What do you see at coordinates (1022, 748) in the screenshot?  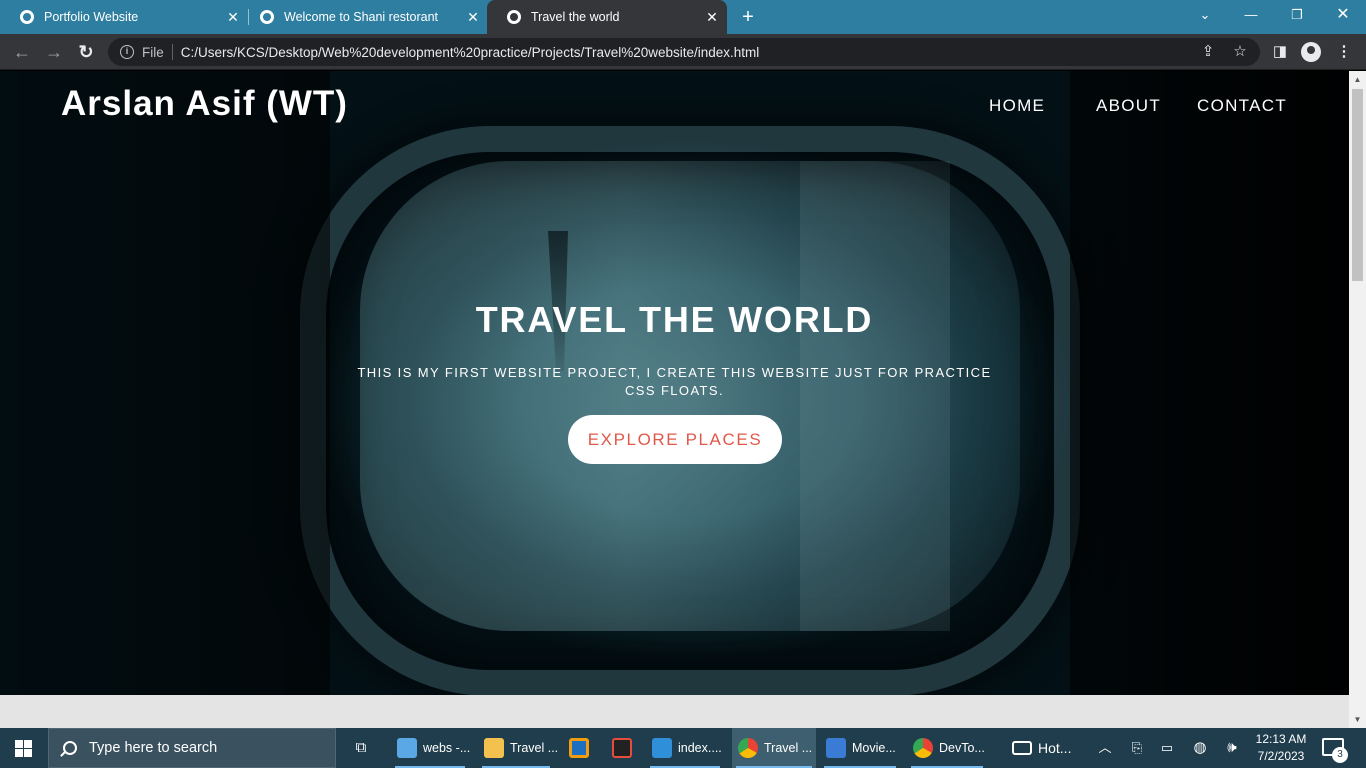 I see `hotspot-icon` at bounding box center [1022, 748].